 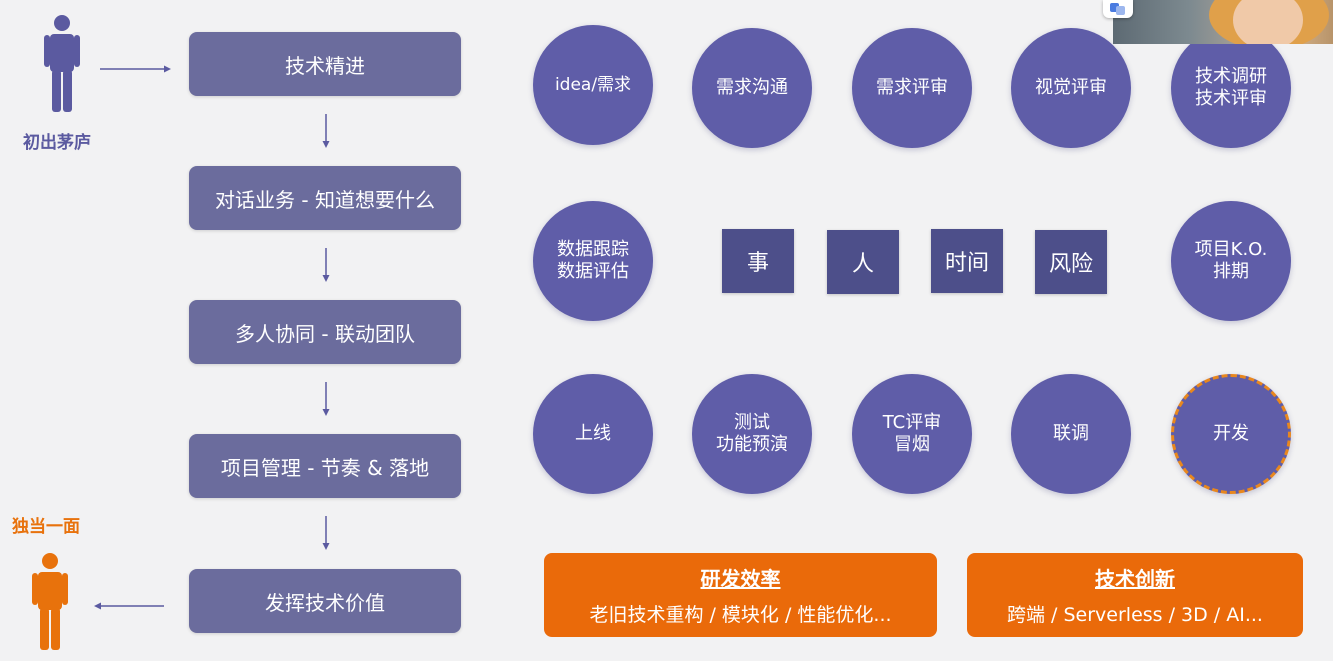 I want to click on end-person-icon, so click(x=50, y=603).